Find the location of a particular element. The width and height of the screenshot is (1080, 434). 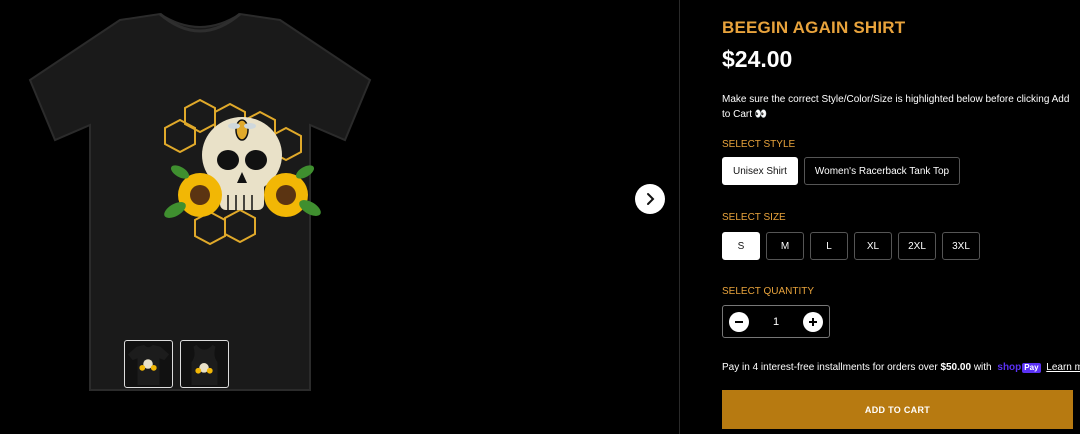

style-option-unisex-shirt: Unisex Shirt is located at coordinates (760, 171).